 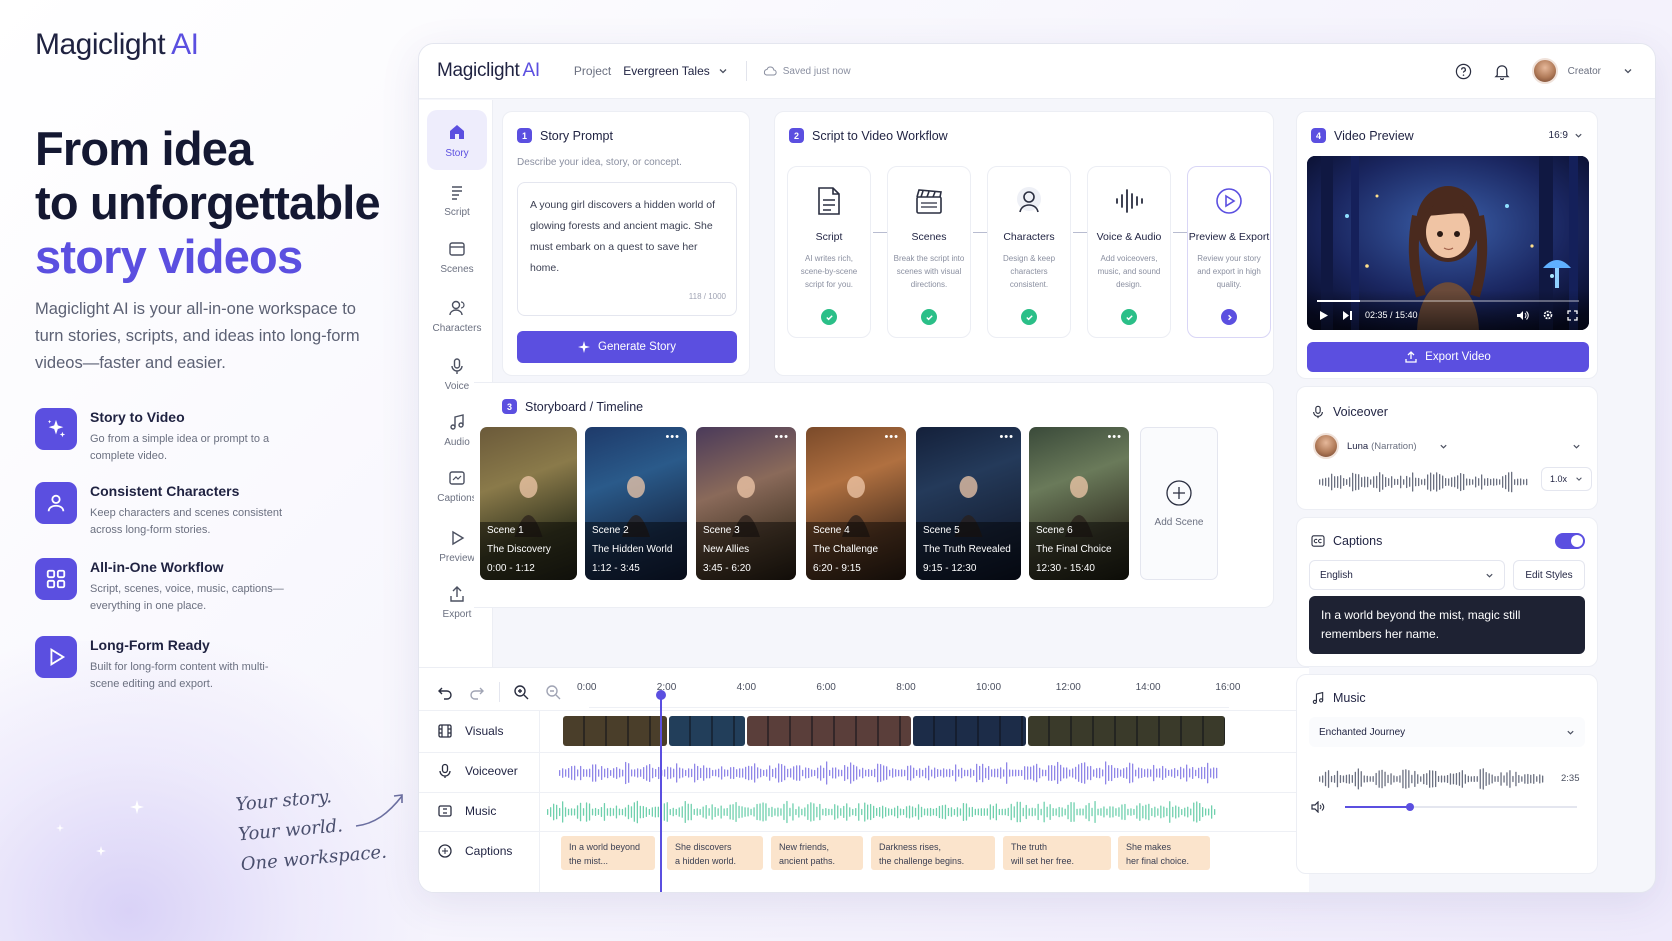 I want to click on scene-number: Scene 4, so click(x=831, y=530).